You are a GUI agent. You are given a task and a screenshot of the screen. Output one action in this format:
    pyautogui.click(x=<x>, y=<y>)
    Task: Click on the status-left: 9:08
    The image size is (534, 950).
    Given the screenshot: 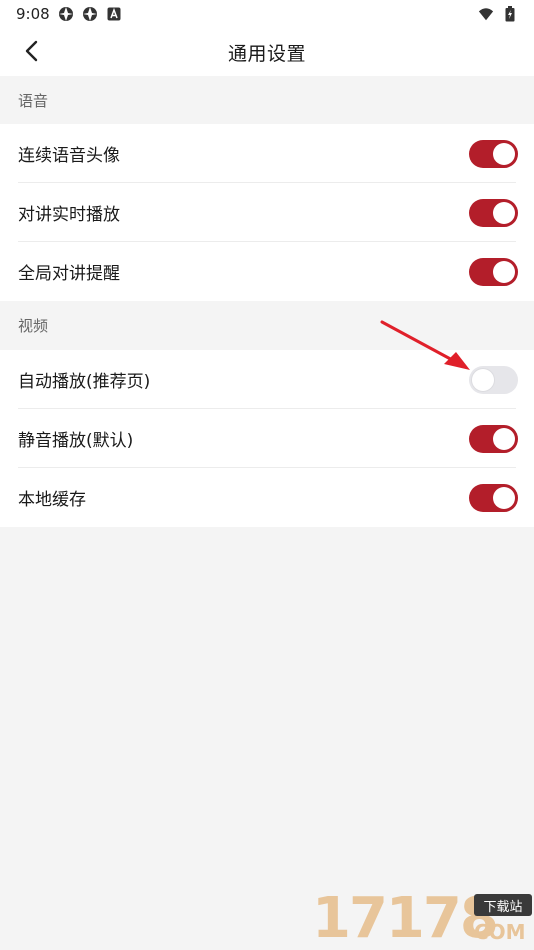 What is the action you would take?
    pyautogui.click(x=69, y=14)
    